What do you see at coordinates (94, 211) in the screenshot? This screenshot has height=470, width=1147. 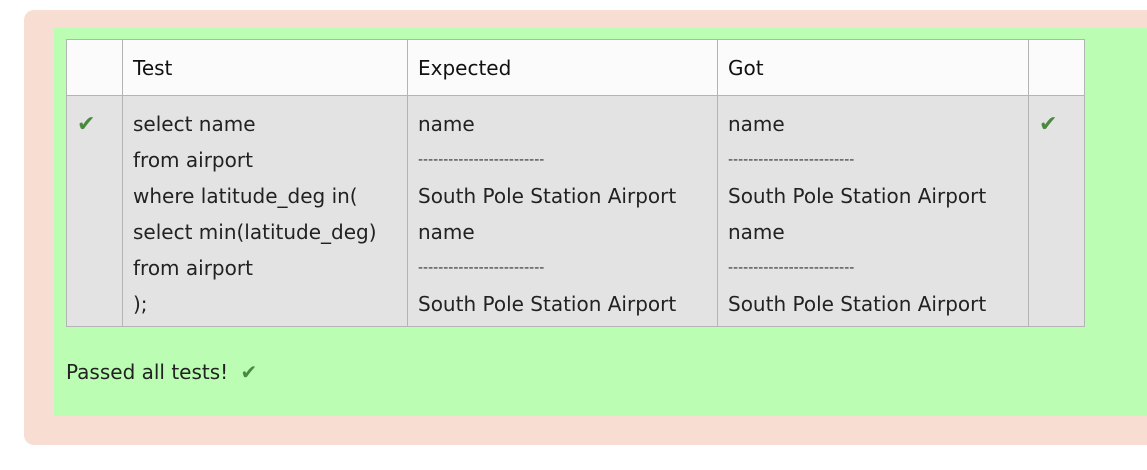 I see `row-status-cell: ✔` at bounding box center [94, 211].